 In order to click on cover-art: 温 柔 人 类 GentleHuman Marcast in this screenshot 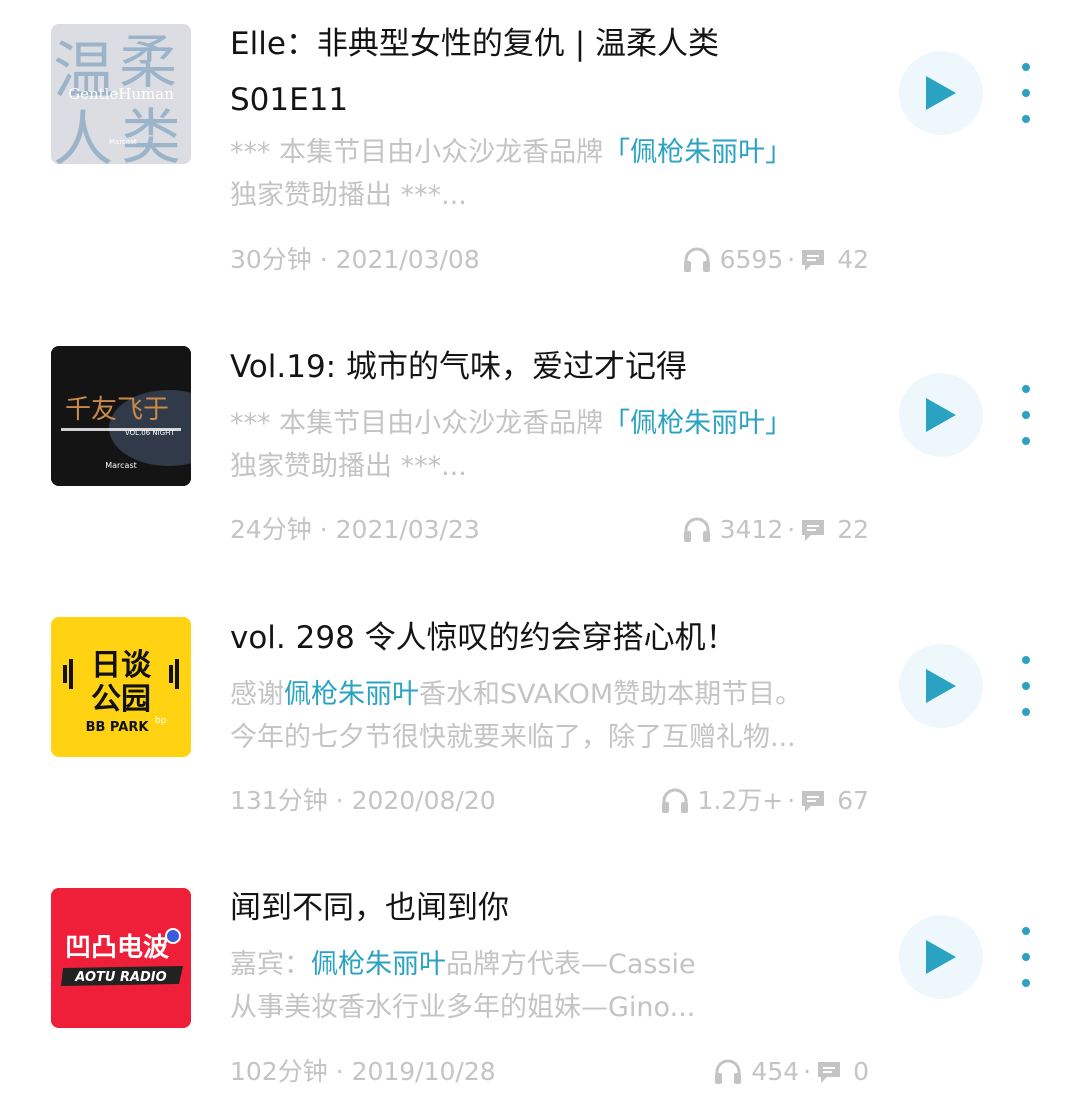, I will do `click(121, 94)`.